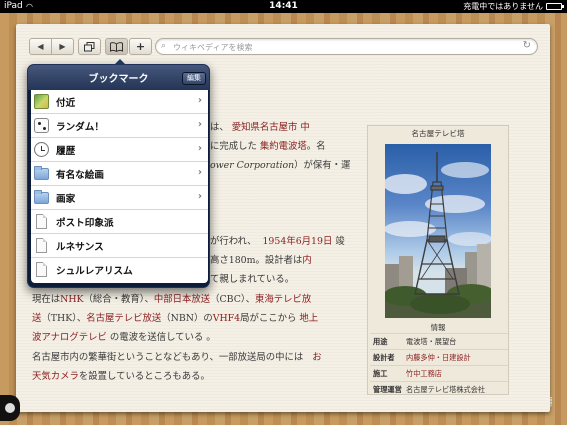 This screenshot has height=425, width=567. I want to click on link-analog-tv: 波アナログテレビ, so click(69, 337).